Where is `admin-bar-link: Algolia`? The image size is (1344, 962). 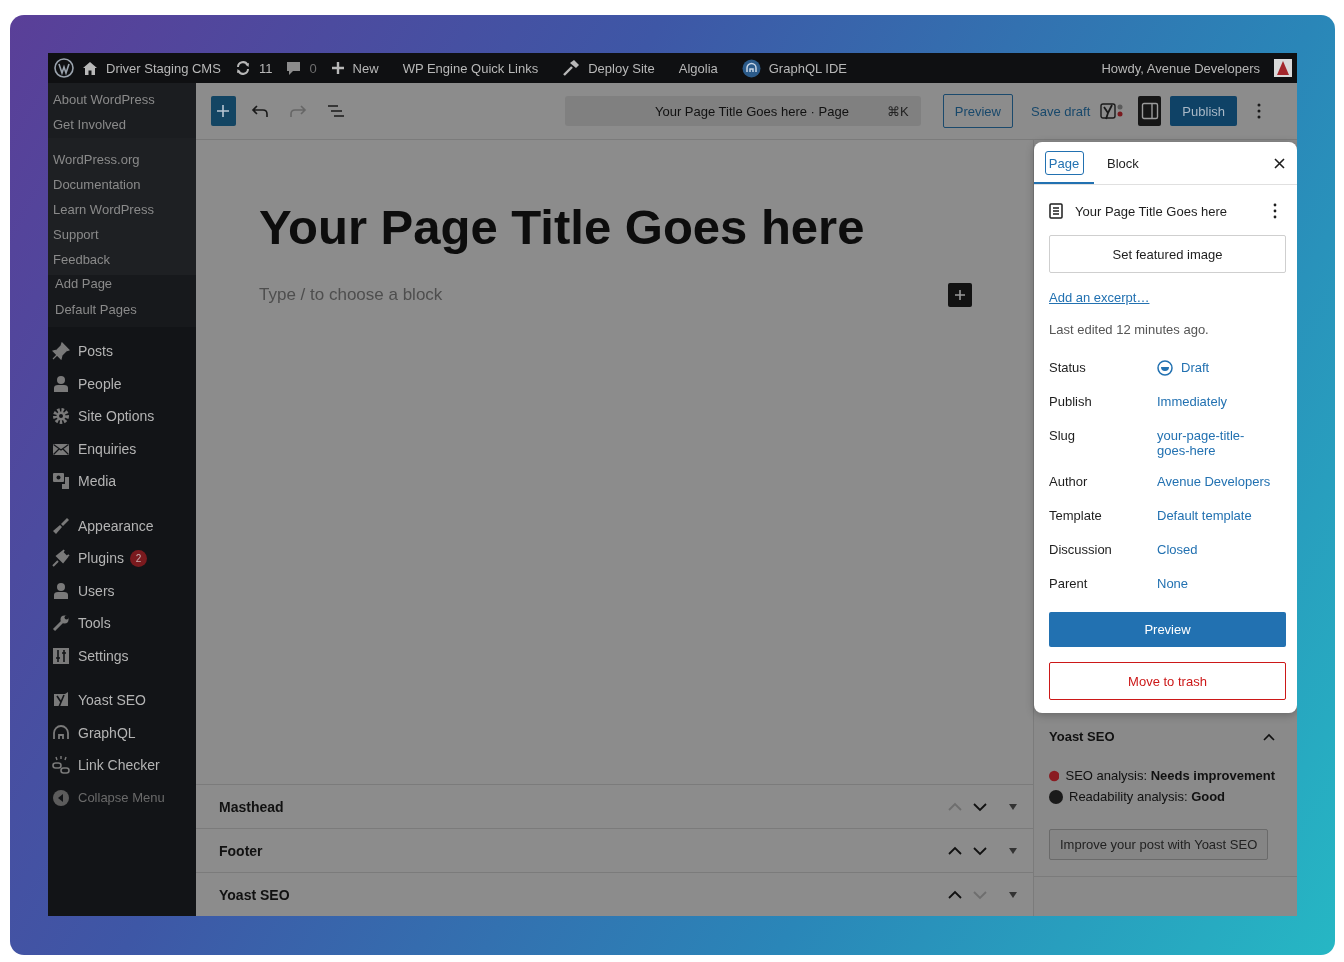
admin-bar-link: Algolia is located at coordinates (698, 68).